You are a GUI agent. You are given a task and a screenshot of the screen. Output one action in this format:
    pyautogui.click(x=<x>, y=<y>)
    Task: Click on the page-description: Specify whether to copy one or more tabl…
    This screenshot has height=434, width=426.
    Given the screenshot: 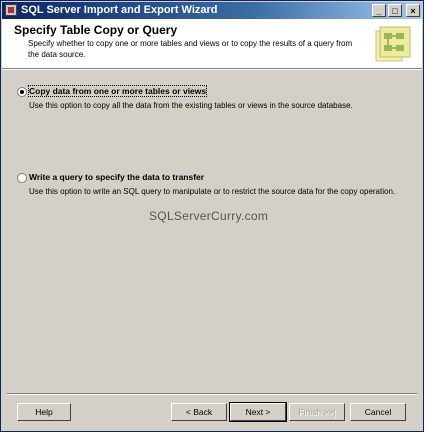 What is the action you would take?
    pyautogui.click(x=190, y=49)
    